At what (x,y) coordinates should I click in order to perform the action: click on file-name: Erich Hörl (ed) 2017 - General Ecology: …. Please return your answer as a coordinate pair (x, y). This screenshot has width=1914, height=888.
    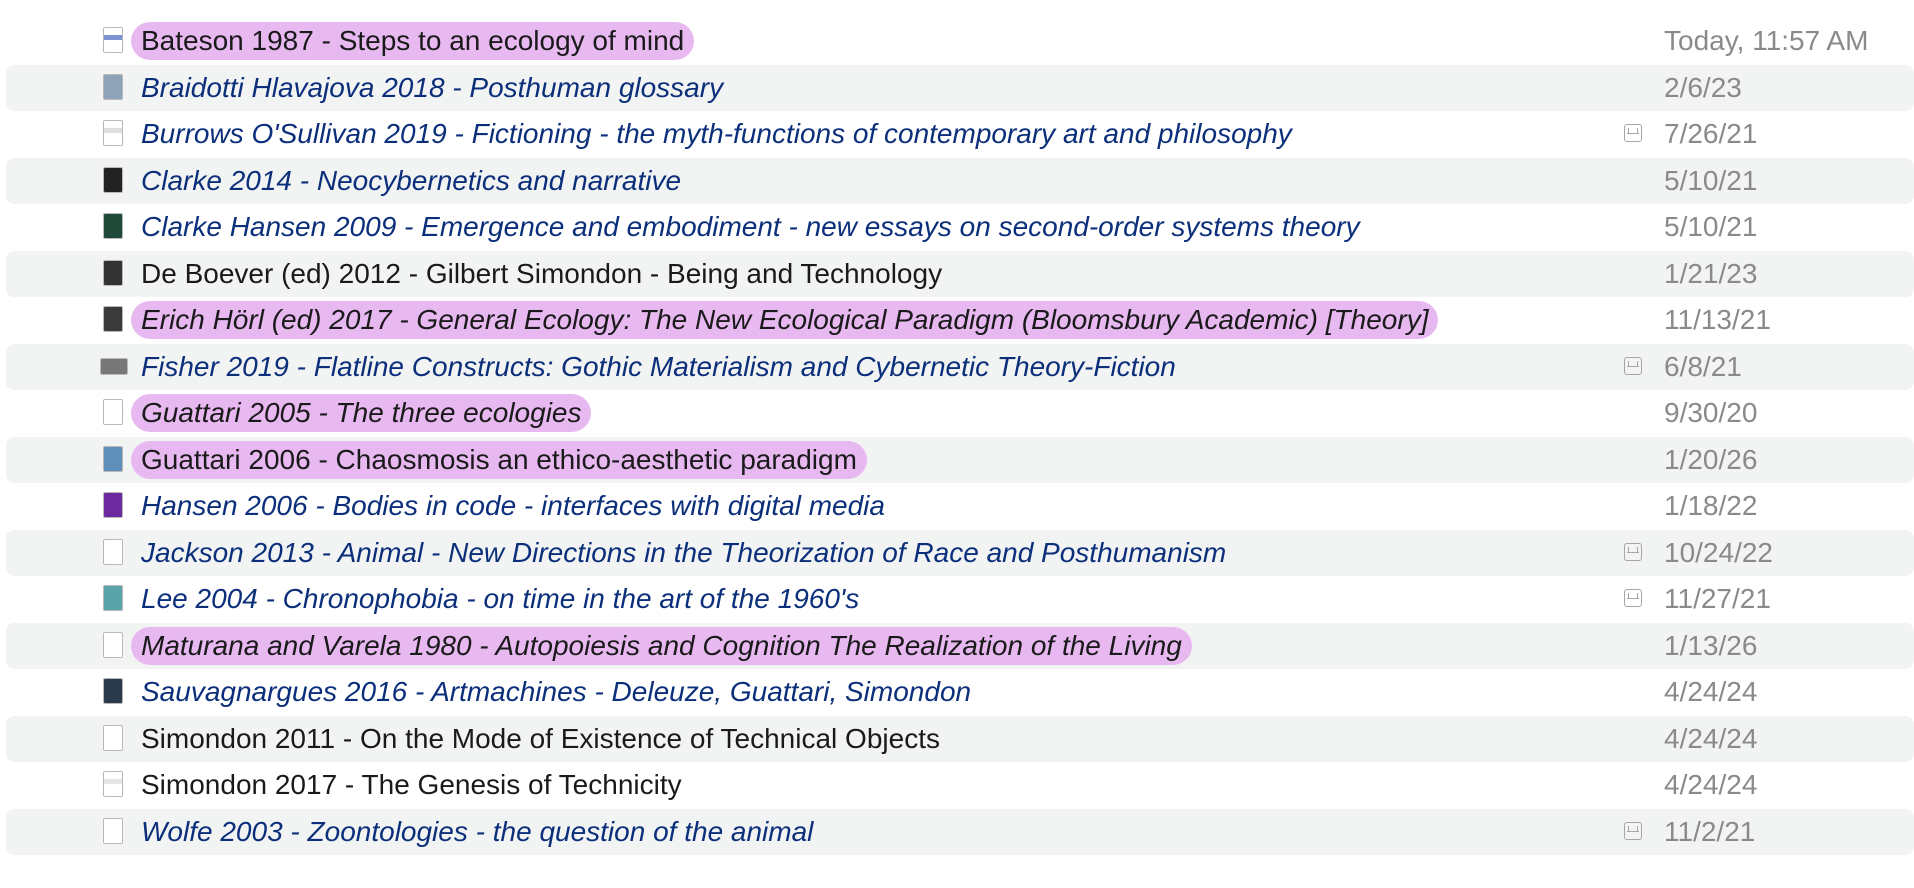
    Looking at the image, I should click on (785, 320).